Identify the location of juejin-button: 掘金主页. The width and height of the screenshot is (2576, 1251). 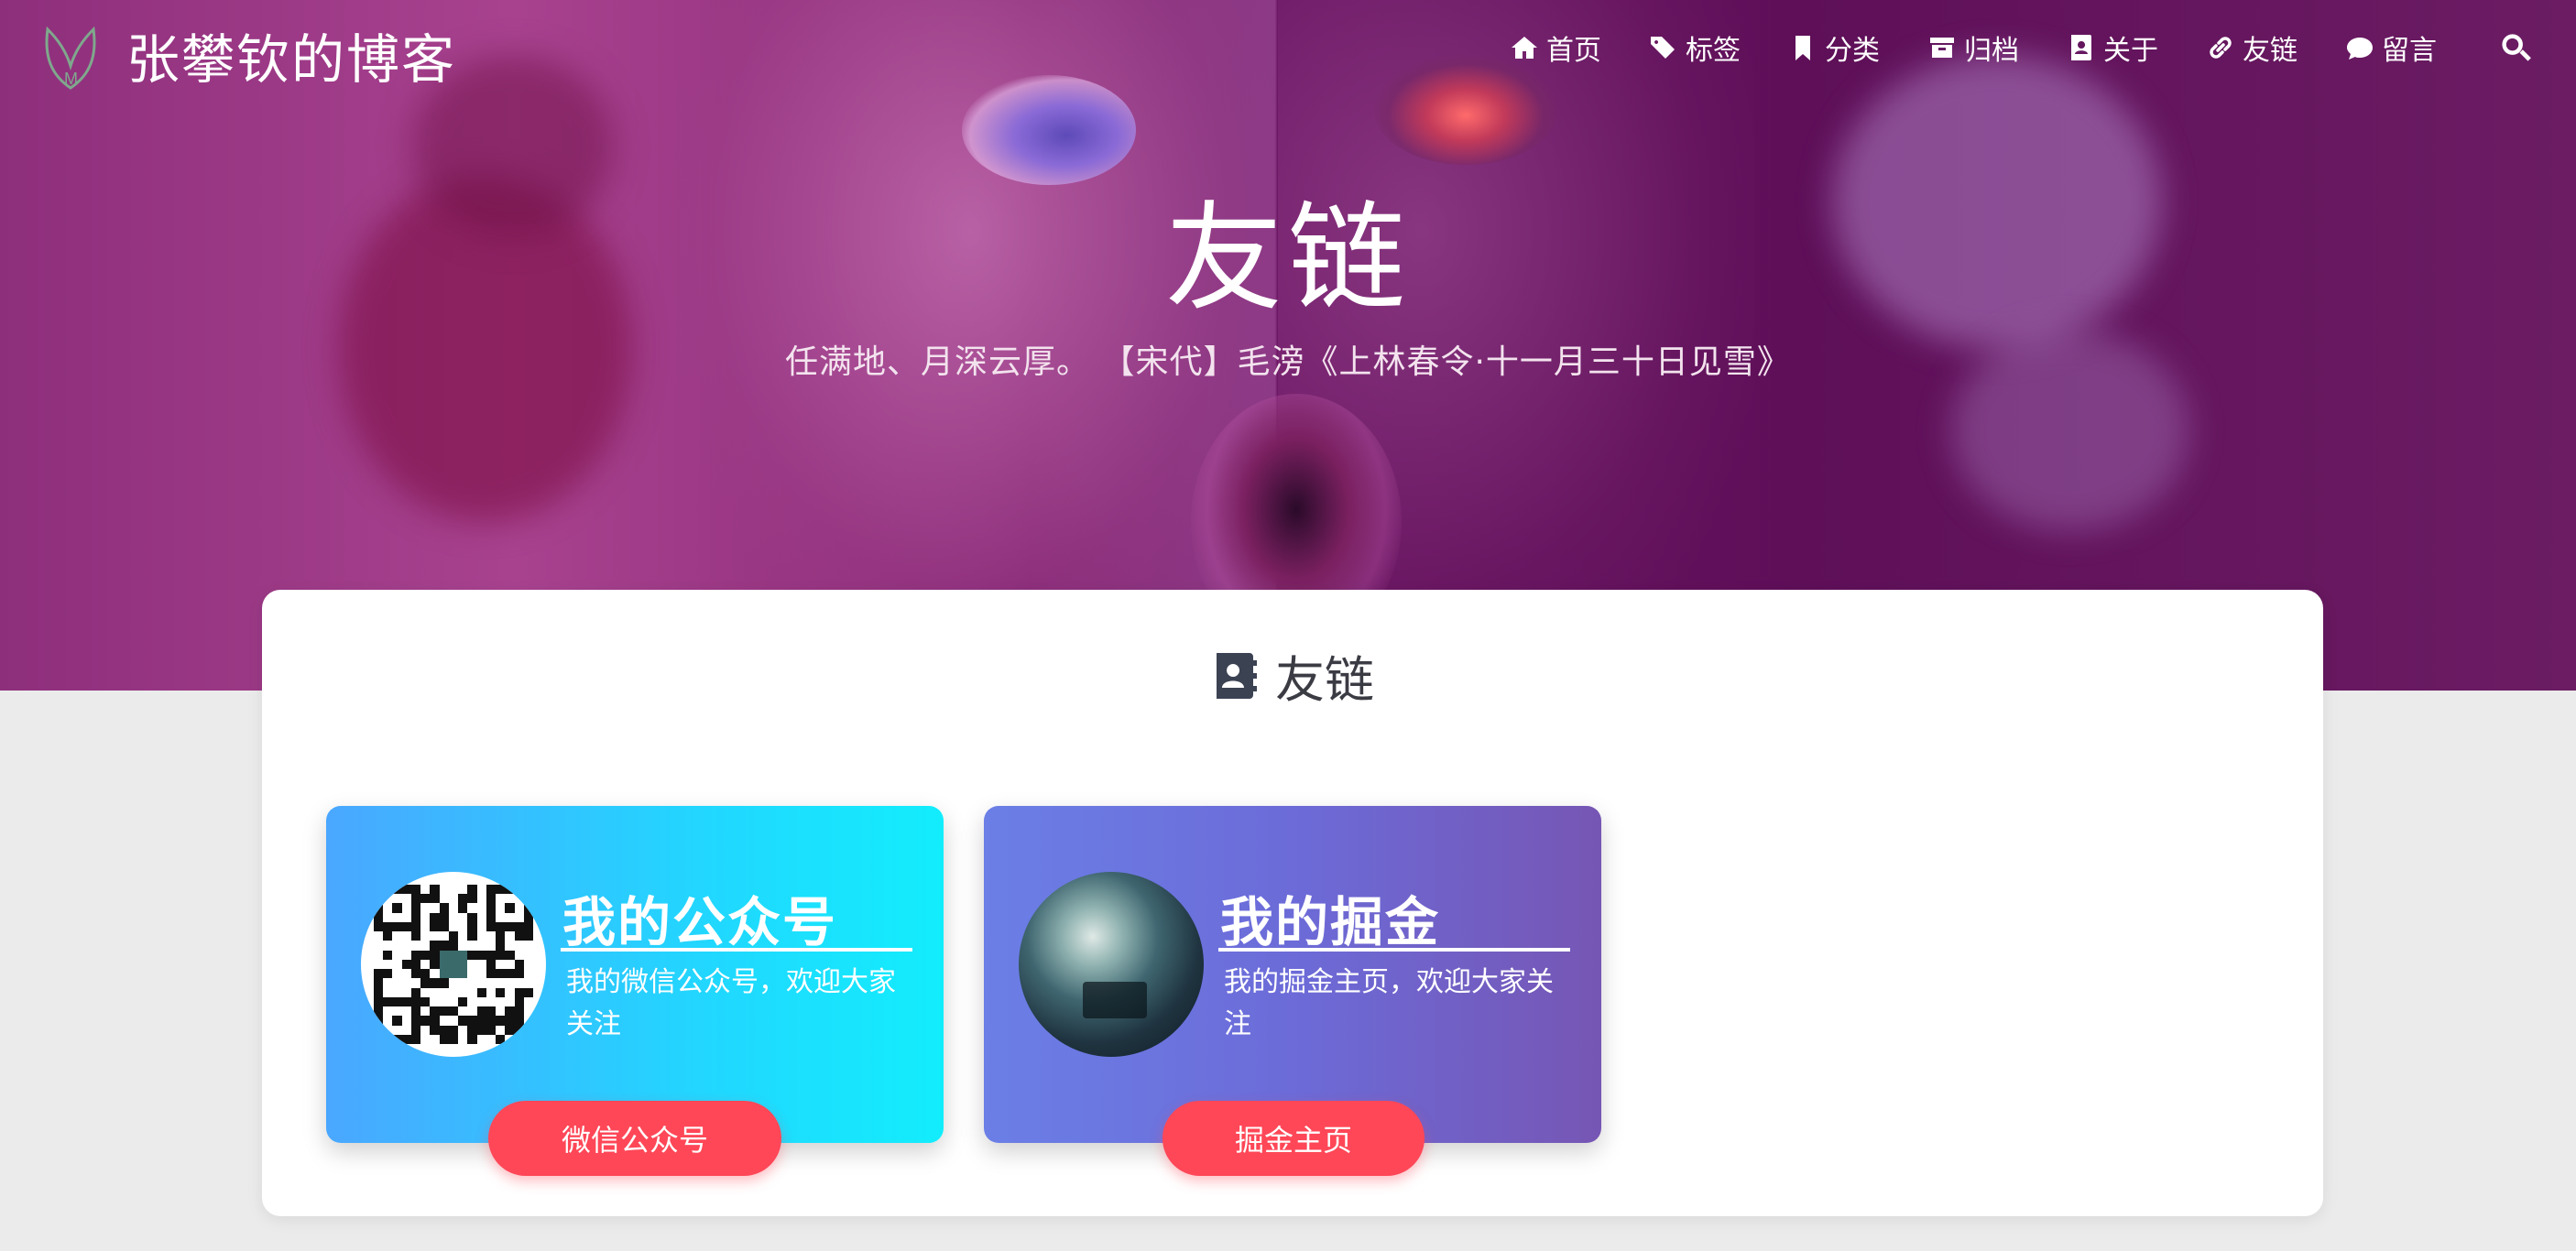
(1293, 1138).